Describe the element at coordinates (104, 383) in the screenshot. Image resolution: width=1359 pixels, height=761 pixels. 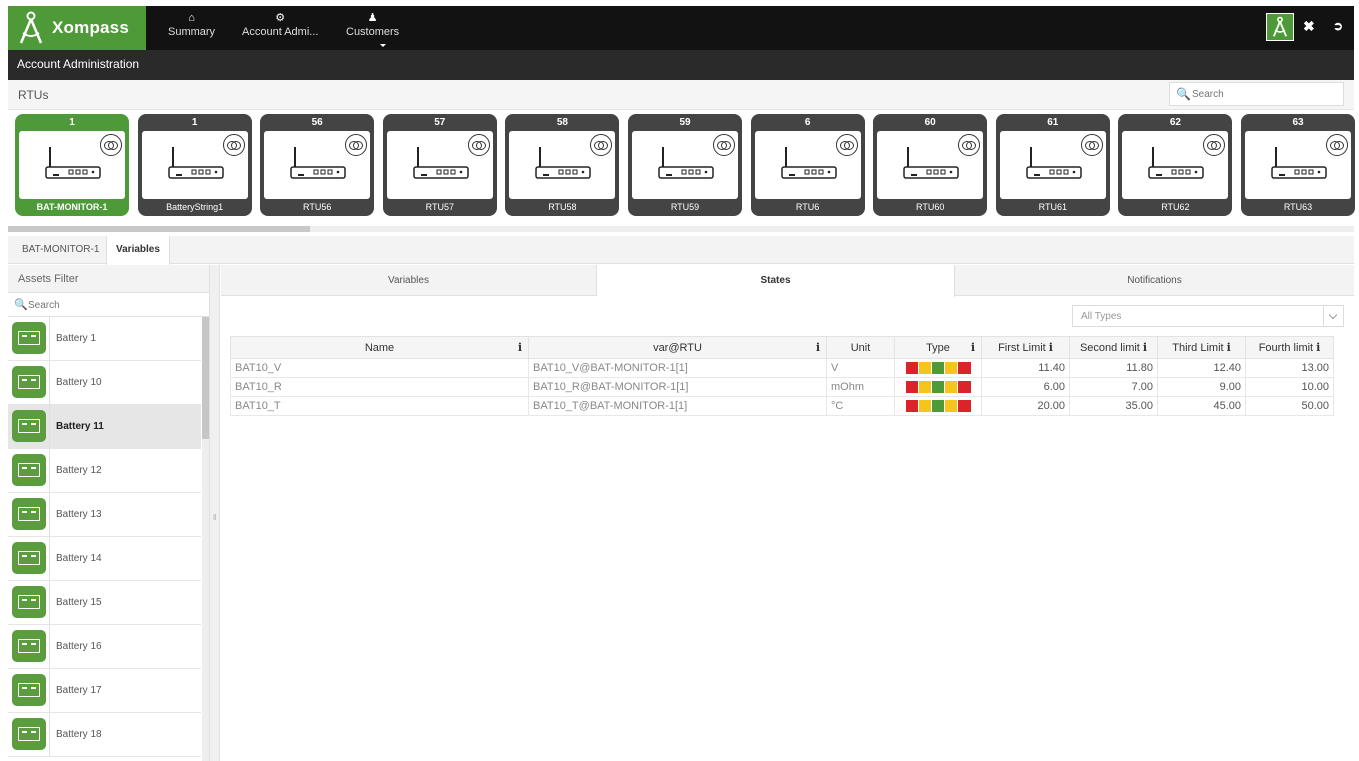
I see `asset-list-item: Battery 10` at that location.